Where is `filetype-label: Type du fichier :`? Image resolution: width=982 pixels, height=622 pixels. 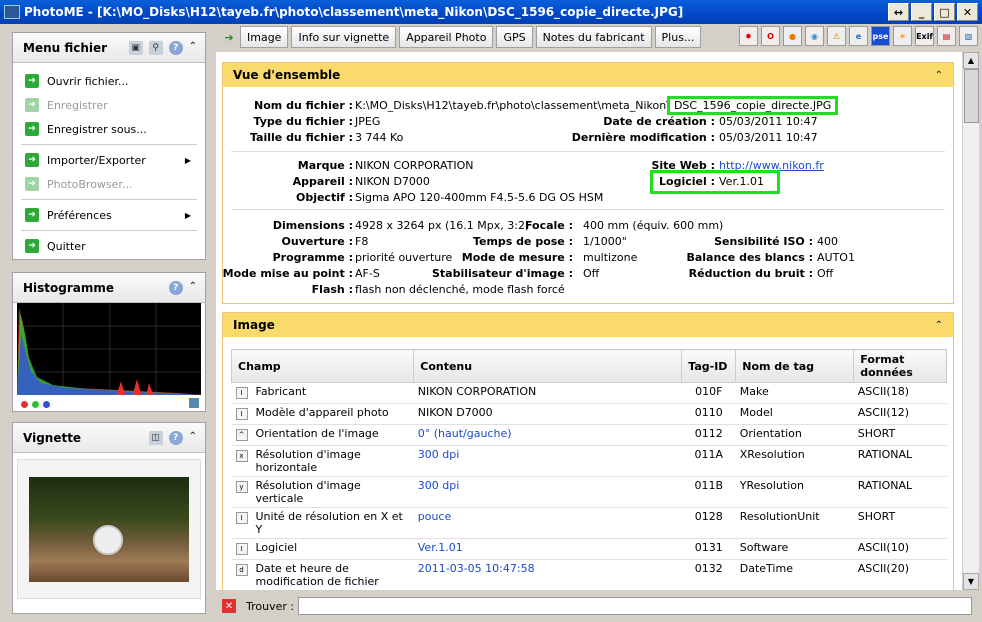 filetype-label: Type du fichier : is located at coordinates (303, 121).